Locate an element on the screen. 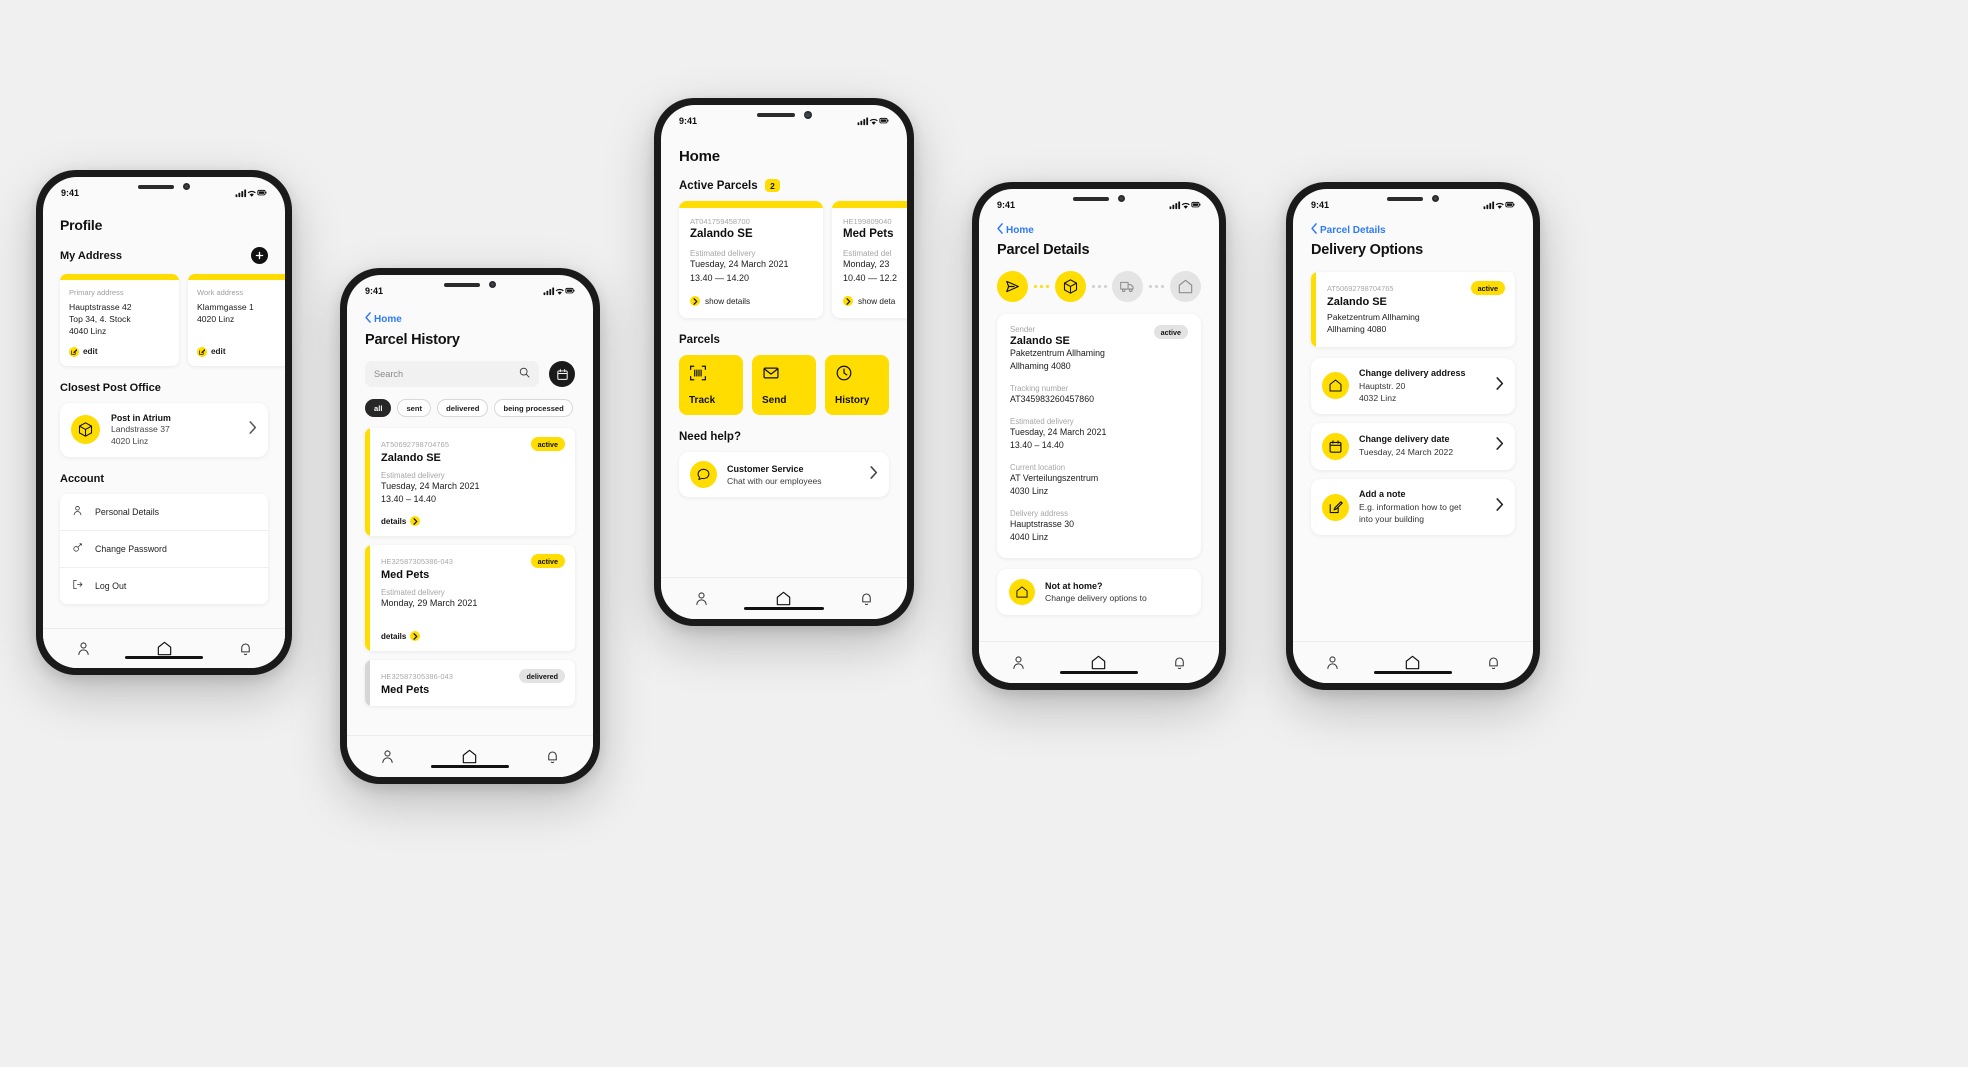 The image size is (1968, 1067). bell-icon is located at coordinates (552, 757).